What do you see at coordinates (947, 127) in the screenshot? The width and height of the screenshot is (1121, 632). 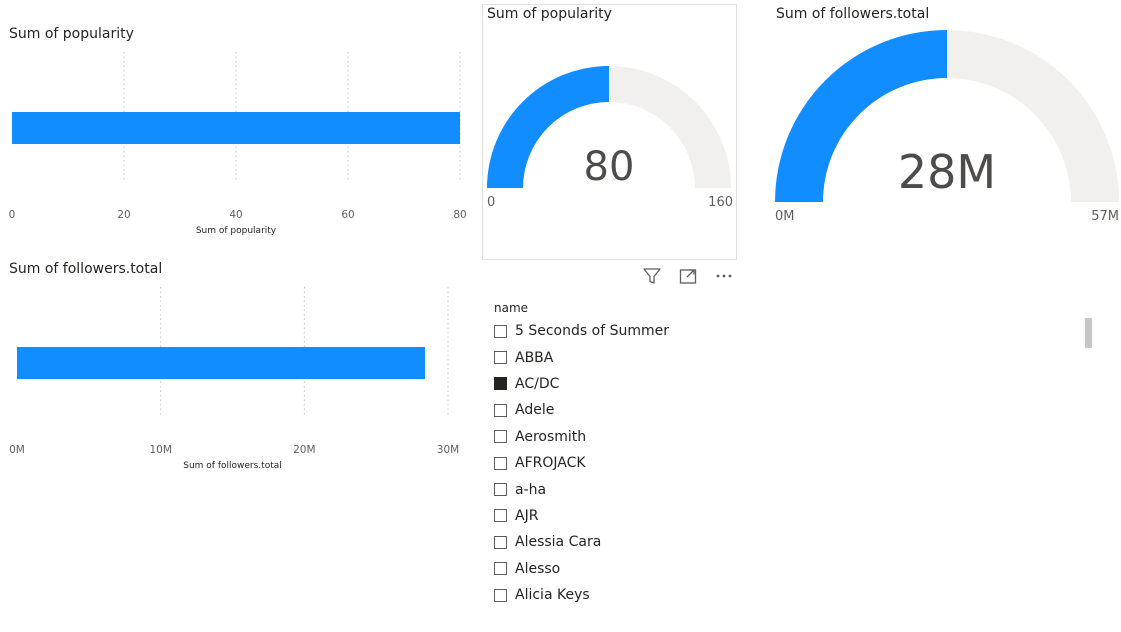 I see `followers-gauge-svg: 28M 0M 57M` at bounding box center [947, 127].